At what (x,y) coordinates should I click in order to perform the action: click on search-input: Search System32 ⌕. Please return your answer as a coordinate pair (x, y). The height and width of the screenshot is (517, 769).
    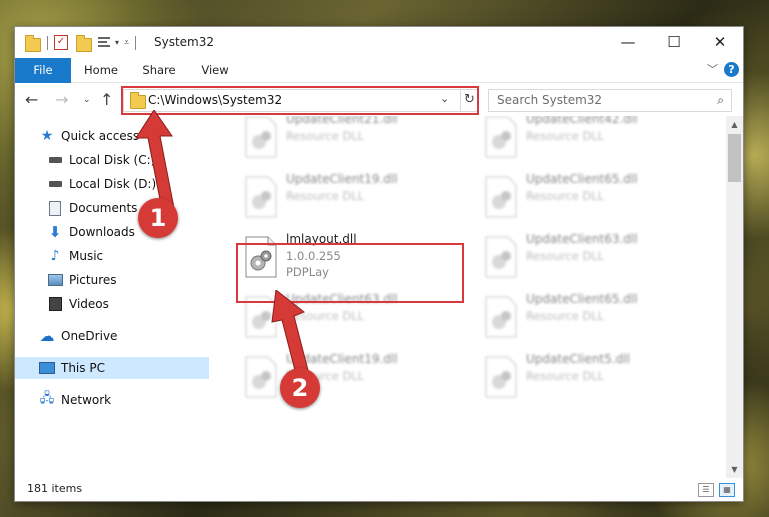
    Looking at the image, I should click on (610, 100).